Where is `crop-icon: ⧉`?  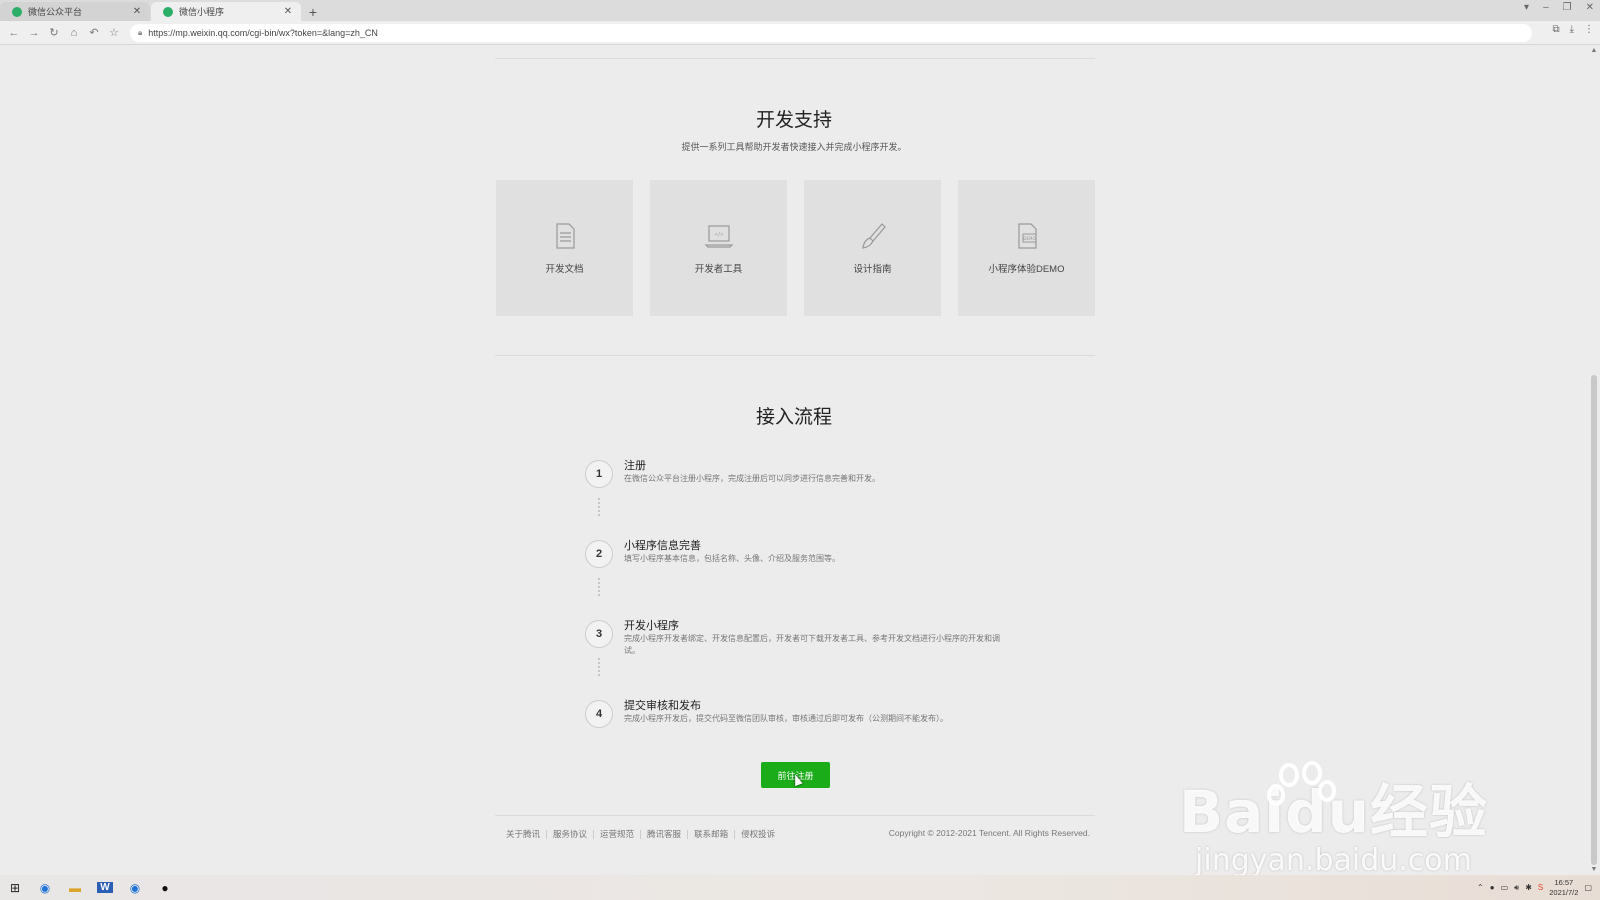 crop-icon: ⧉ is located at coordinates (1555, 29).